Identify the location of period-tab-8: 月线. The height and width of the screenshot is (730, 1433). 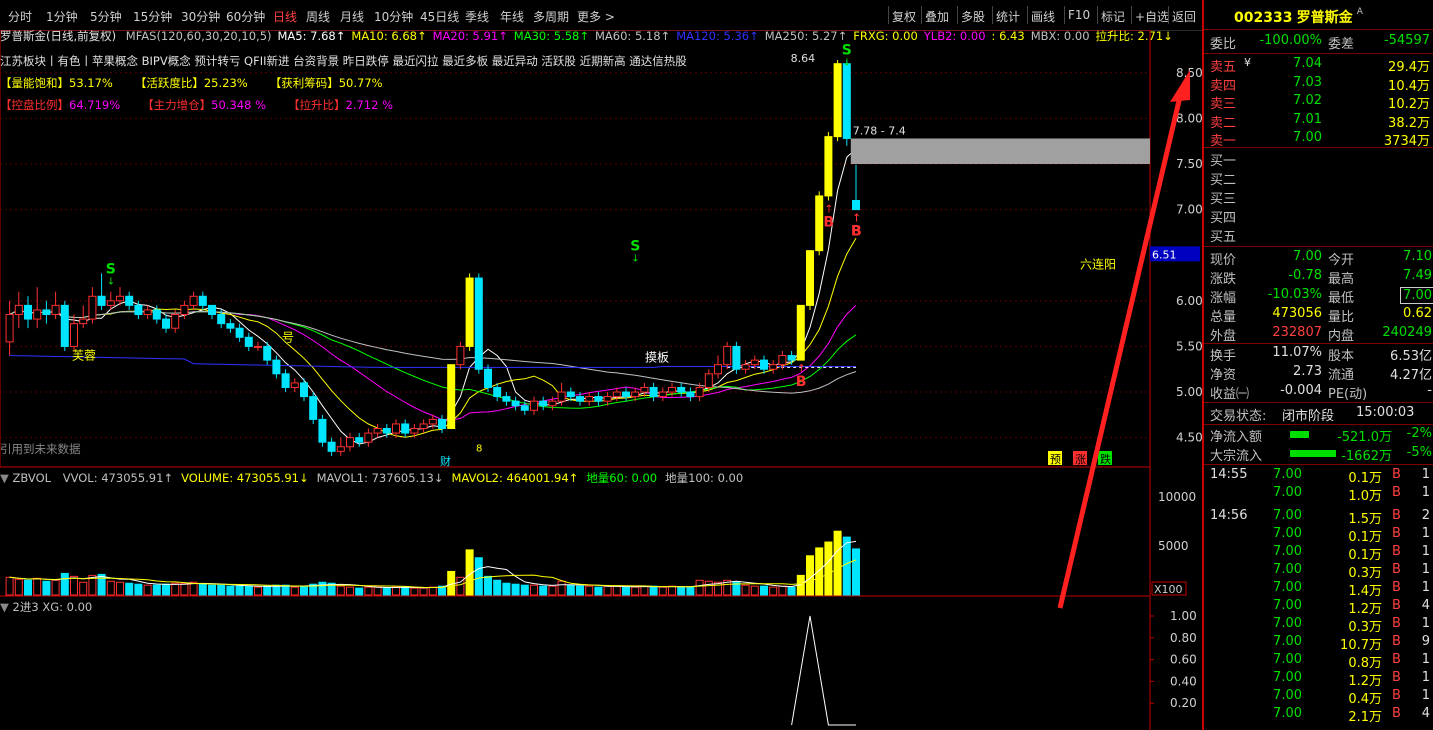
(352, 16).